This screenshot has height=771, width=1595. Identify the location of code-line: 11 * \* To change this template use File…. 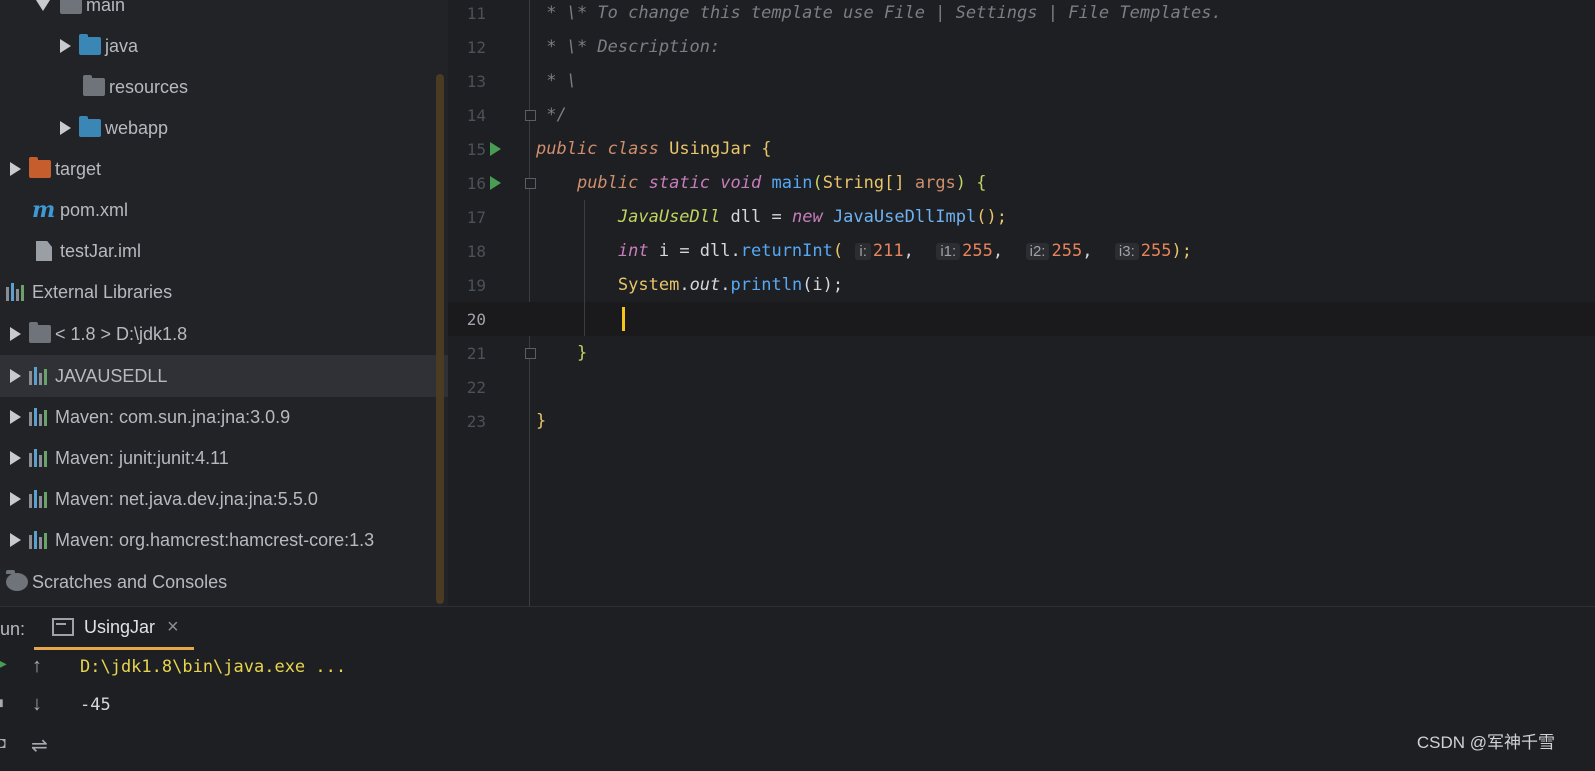
(844, 13).